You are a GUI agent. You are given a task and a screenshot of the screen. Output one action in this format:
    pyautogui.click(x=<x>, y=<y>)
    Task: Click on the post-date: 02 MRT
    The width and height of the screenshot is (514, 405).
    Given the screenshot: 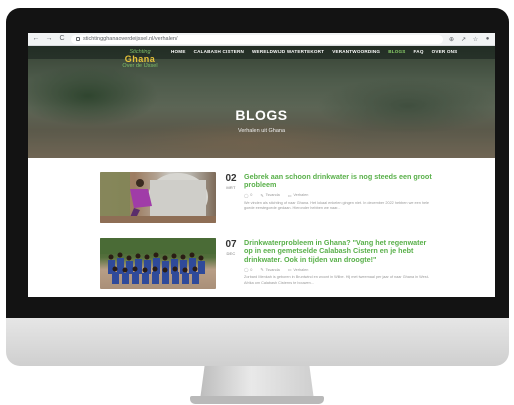 What is the action you would take?
    pyautogui.click(x=231, y=182)
    